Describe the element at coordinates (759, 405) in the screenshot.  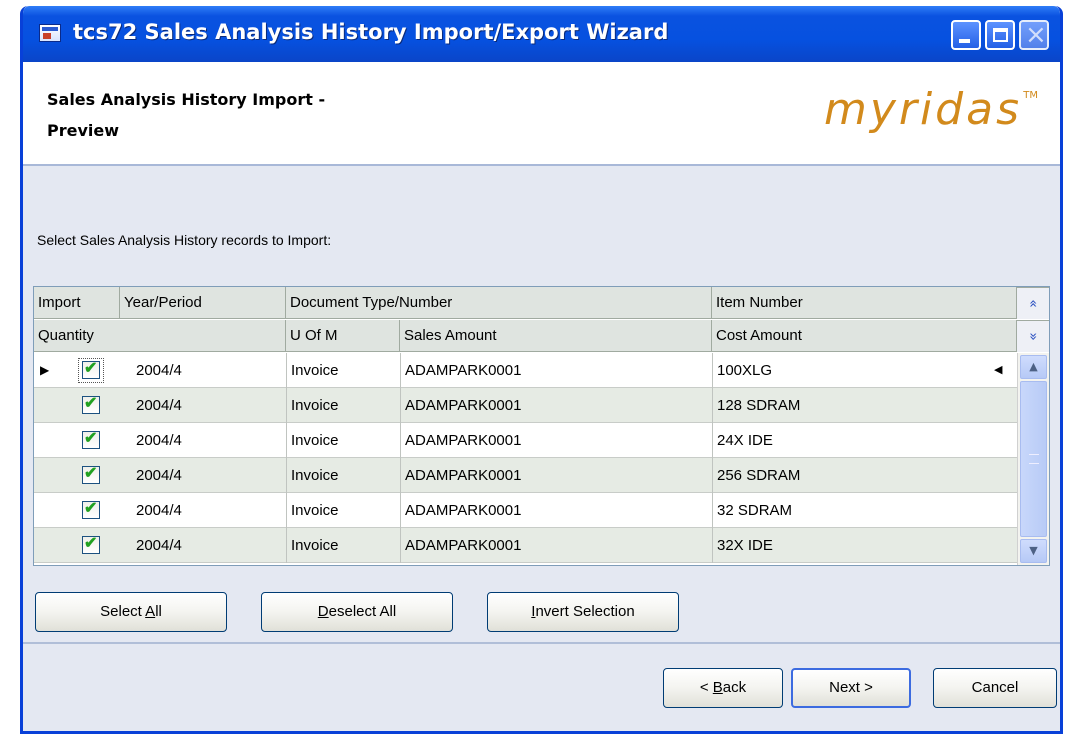
I see `item-number: 128 SDRAM` at that location.